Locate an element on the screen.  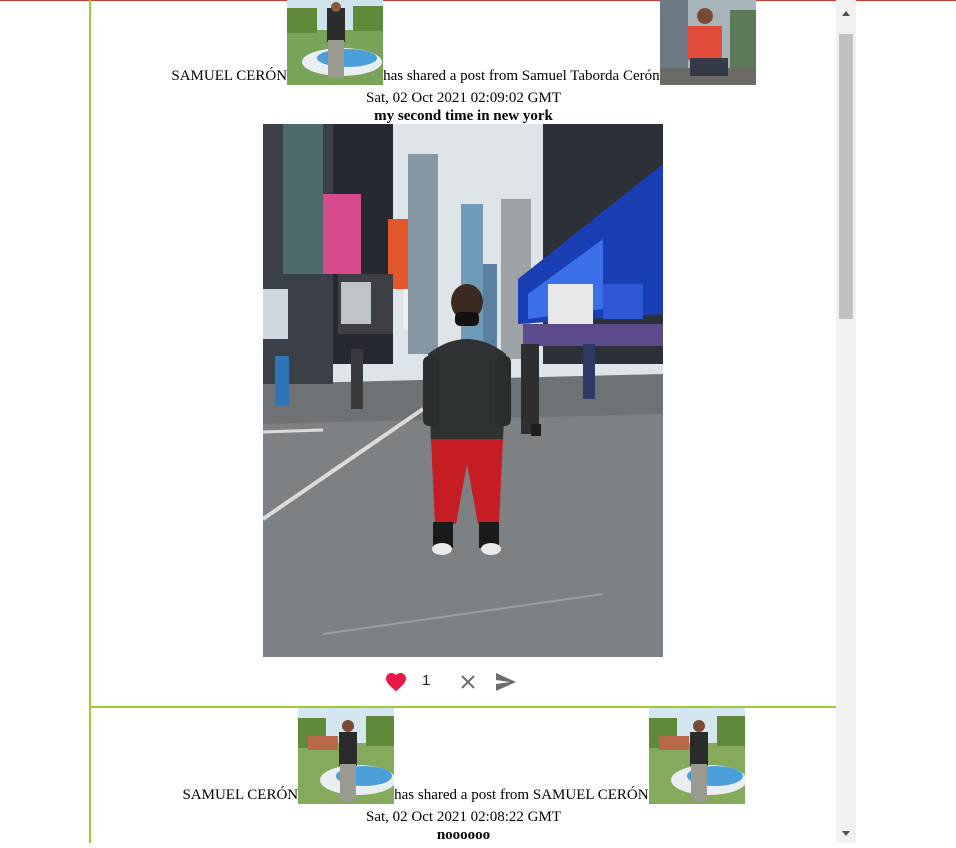
like-count: 1 is located at coordinates (426, 680).